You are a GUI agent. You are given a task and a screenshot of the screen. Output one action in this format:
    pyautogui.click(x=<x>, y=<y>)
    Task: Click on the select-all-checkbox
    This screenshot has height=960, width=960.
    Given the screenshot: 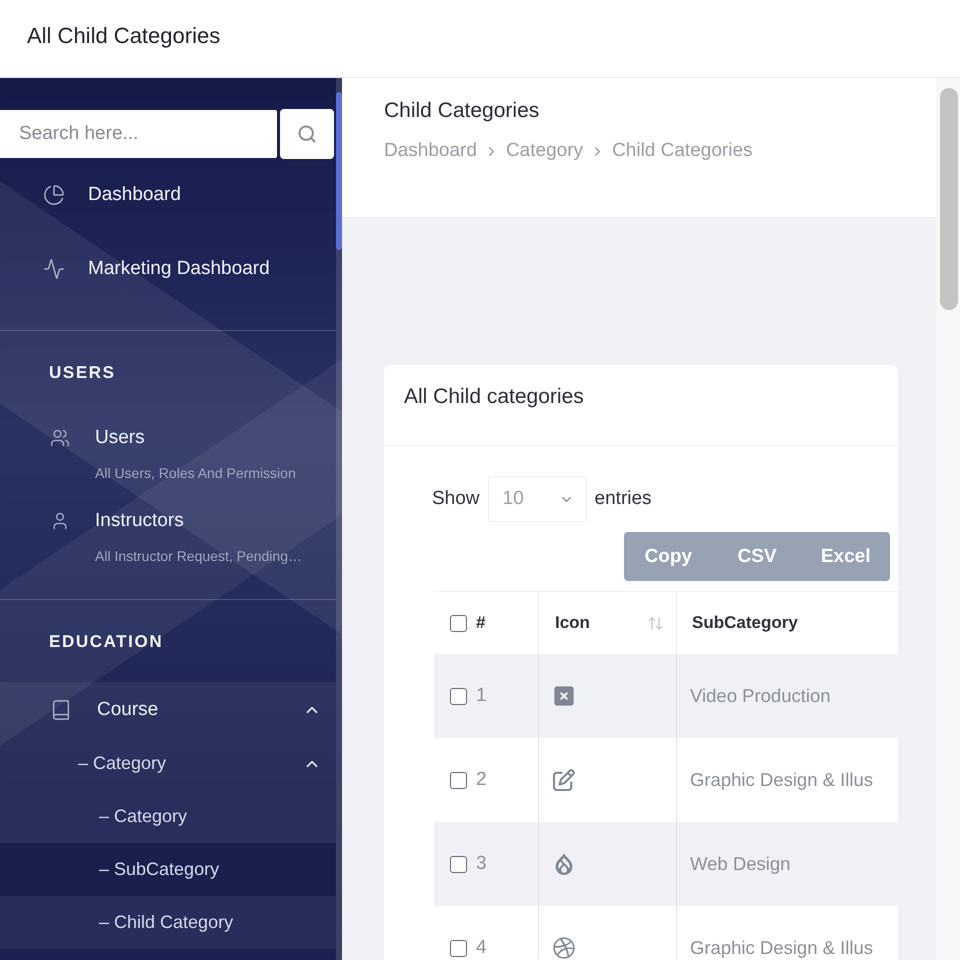 What is the action you would take?
    pyautogui.click(x=458, y=623)
    